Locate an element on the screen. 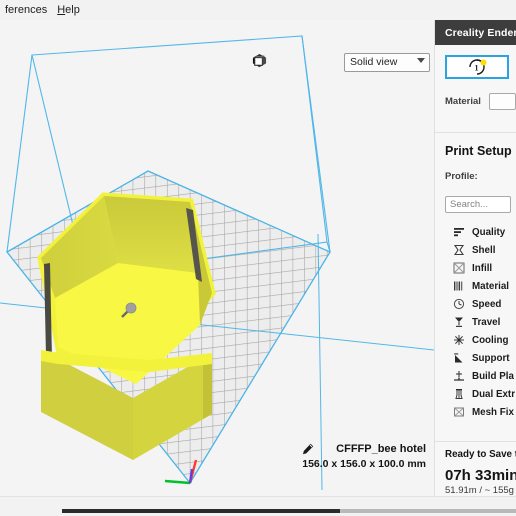  material-row: Material is located at coordinates (475, 101).